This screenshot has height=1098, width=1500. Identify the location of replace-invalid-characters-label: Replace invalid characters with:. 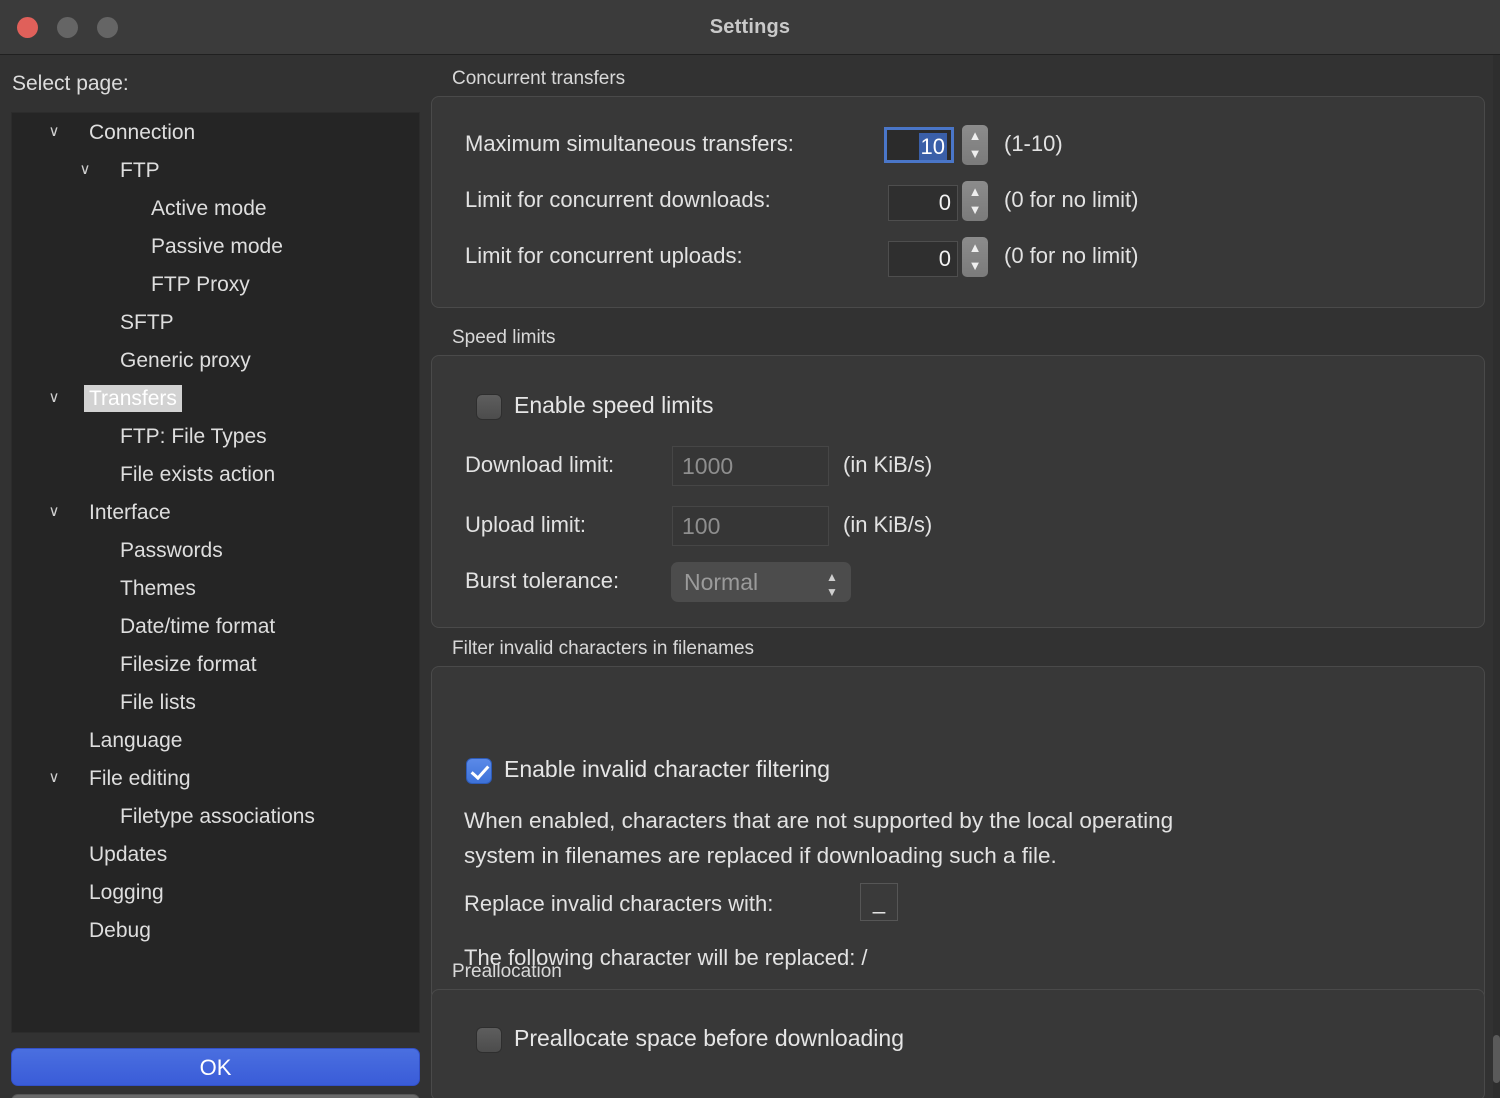
(619, 903).